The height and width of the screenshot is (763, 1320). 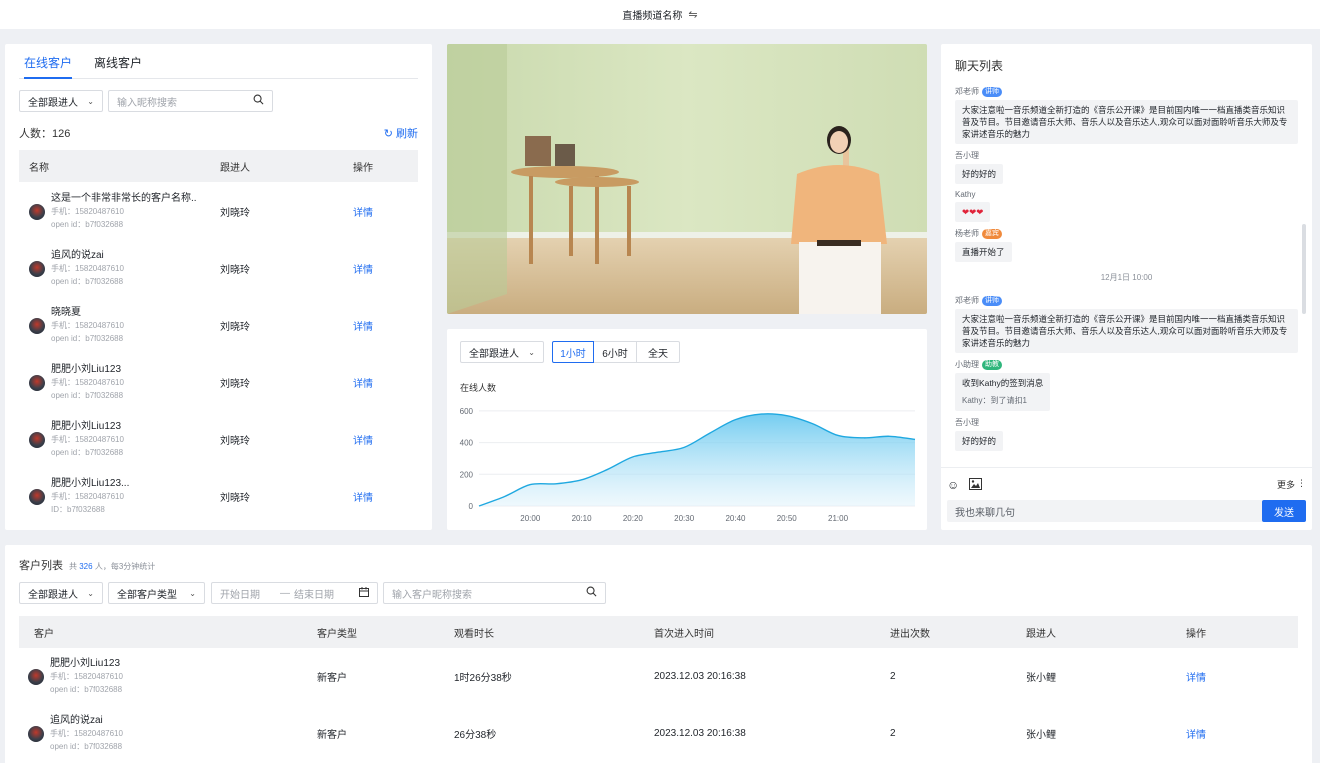 I want to click on x-tick-label: 20:50, so click(x=787, y=518).